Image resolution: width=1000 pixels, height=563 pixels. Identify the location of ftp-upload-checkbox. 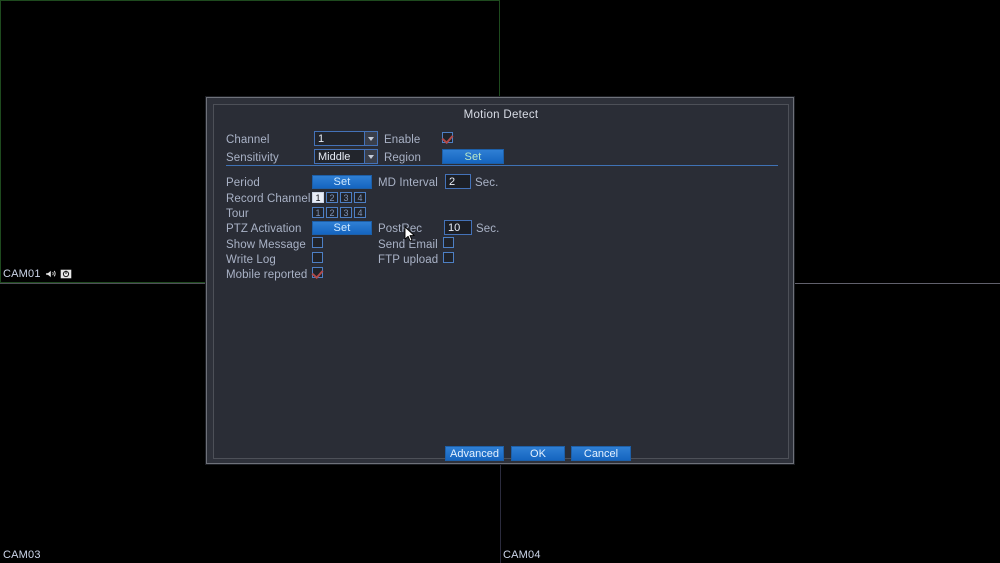
(448, 257).